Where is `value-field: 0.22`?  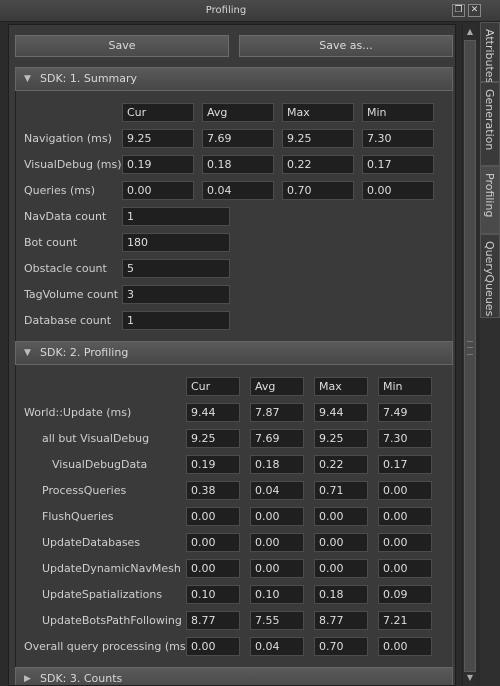
value-field: 0.22 is located at coordinates (341, 464).